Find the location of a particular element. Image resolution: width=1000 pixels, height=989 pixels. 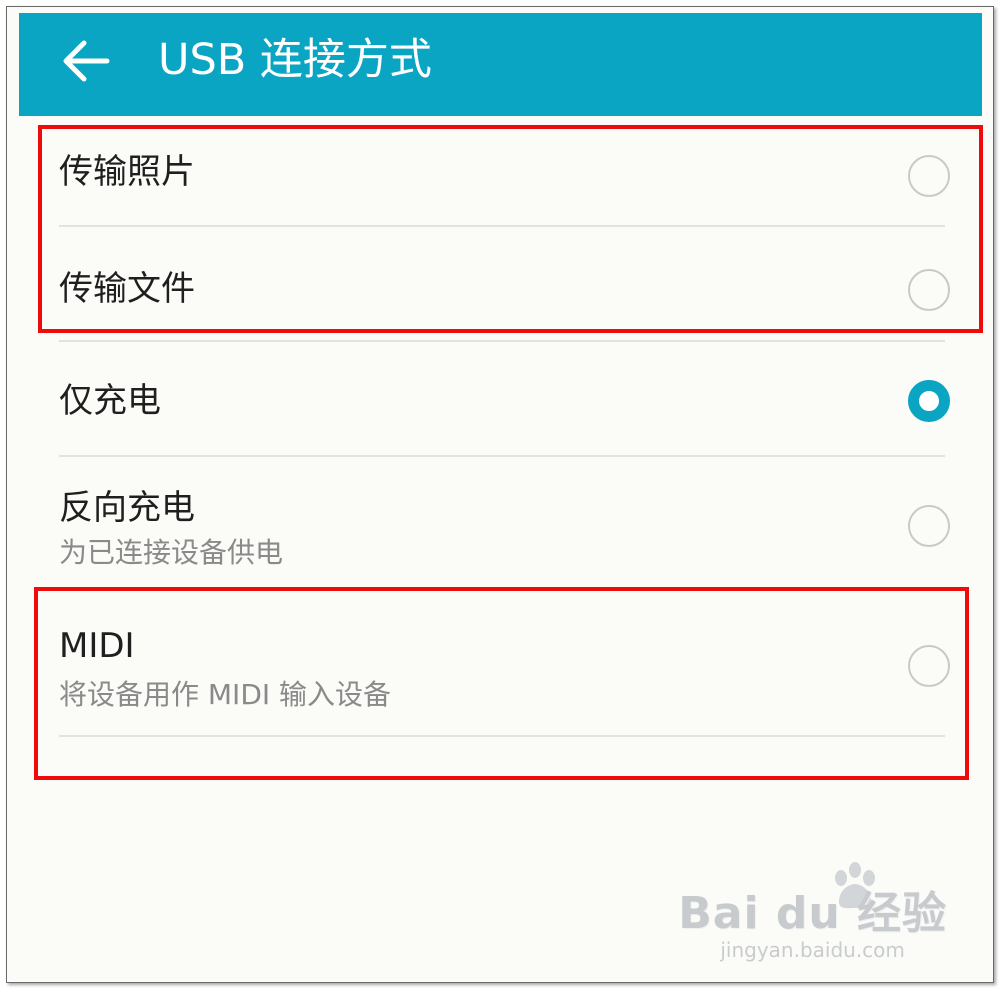

option-label: 传输照片 is located at coordinates (127, 172).